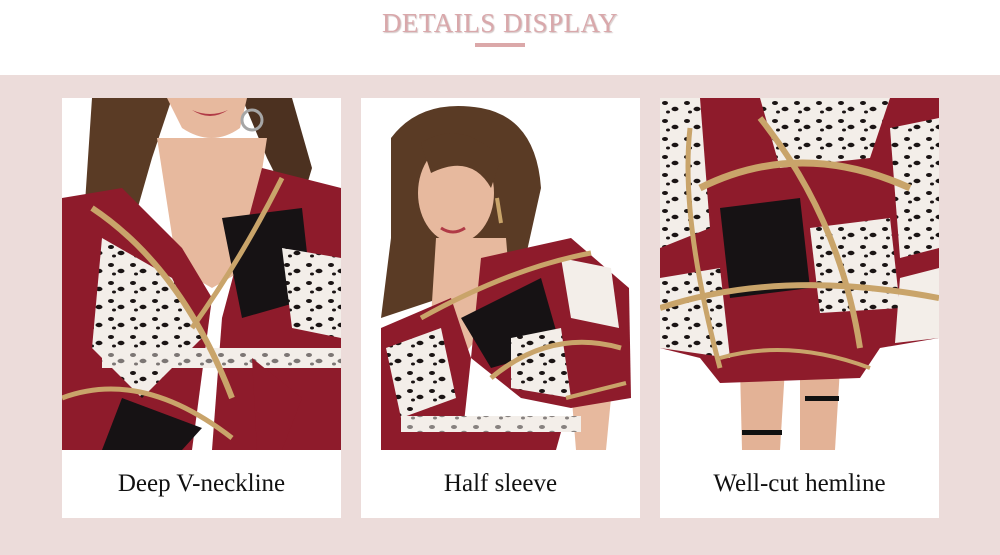  What do you see at coordinates (799, 483) in the screenshot?
I see `hemline-caption: Well-cut hemline` at bounding box center [799, 483].